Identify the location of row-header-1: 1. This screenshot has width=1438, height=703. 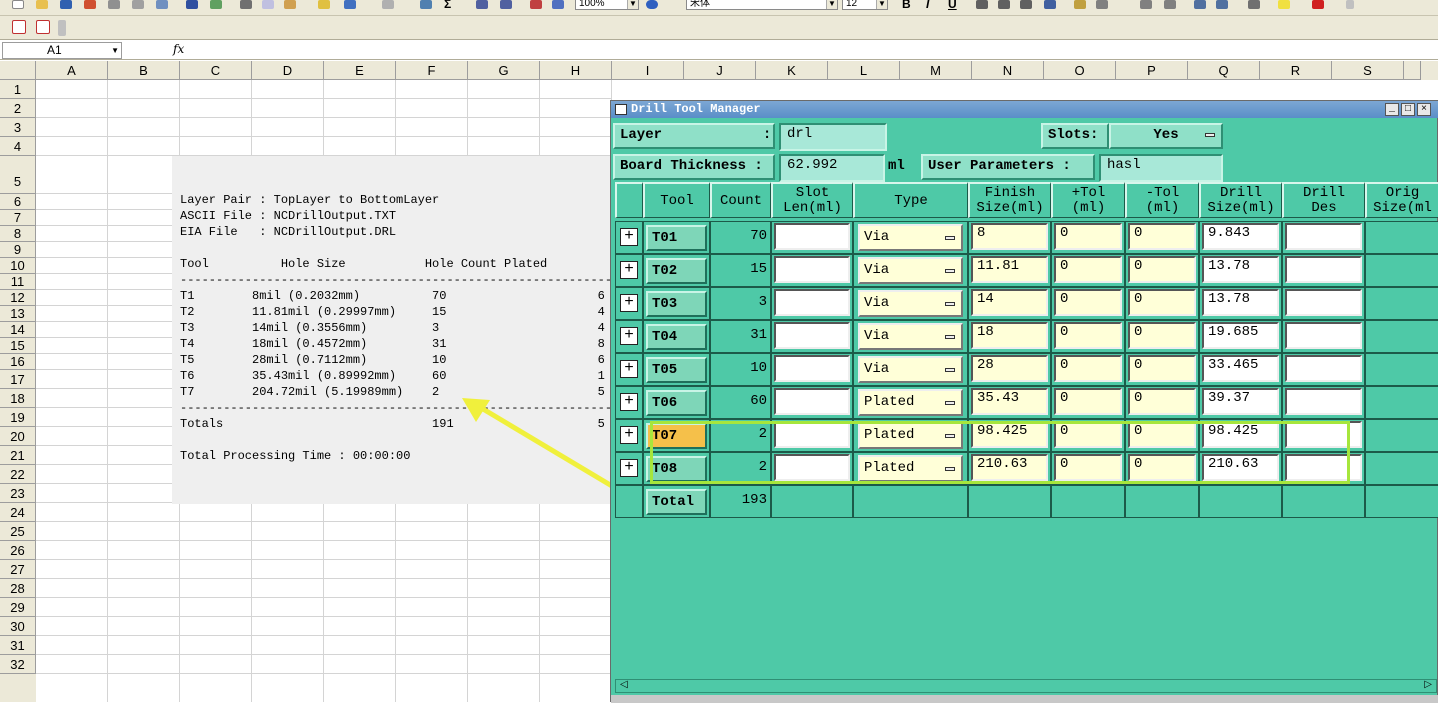
(18, 89).